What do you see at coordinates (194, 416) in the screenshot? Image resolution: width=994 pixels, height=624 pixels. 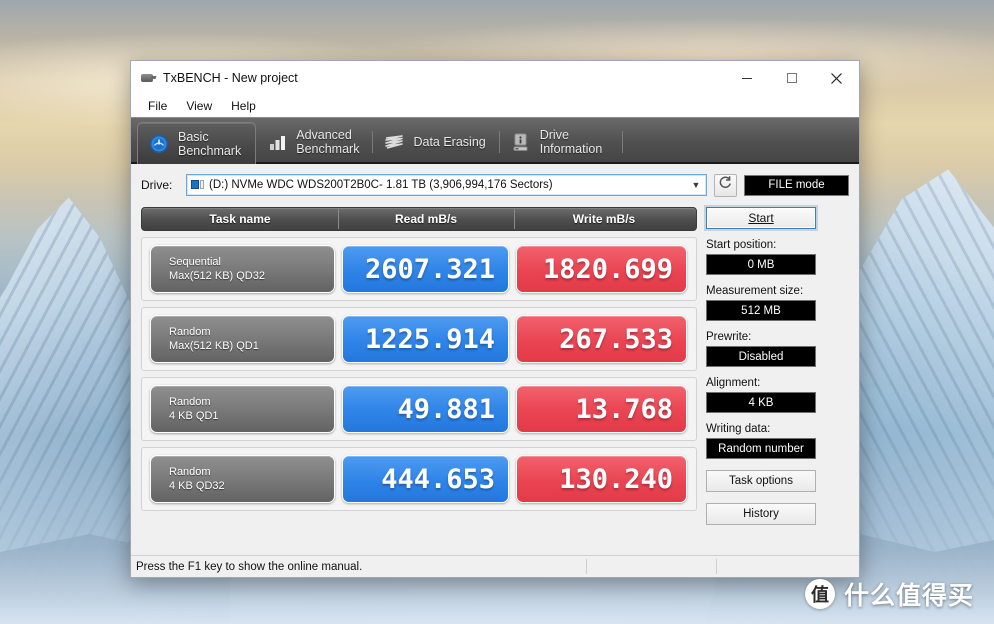 I see `task-label-line2: 4 KB QD1` at bounding box center [194, 416].